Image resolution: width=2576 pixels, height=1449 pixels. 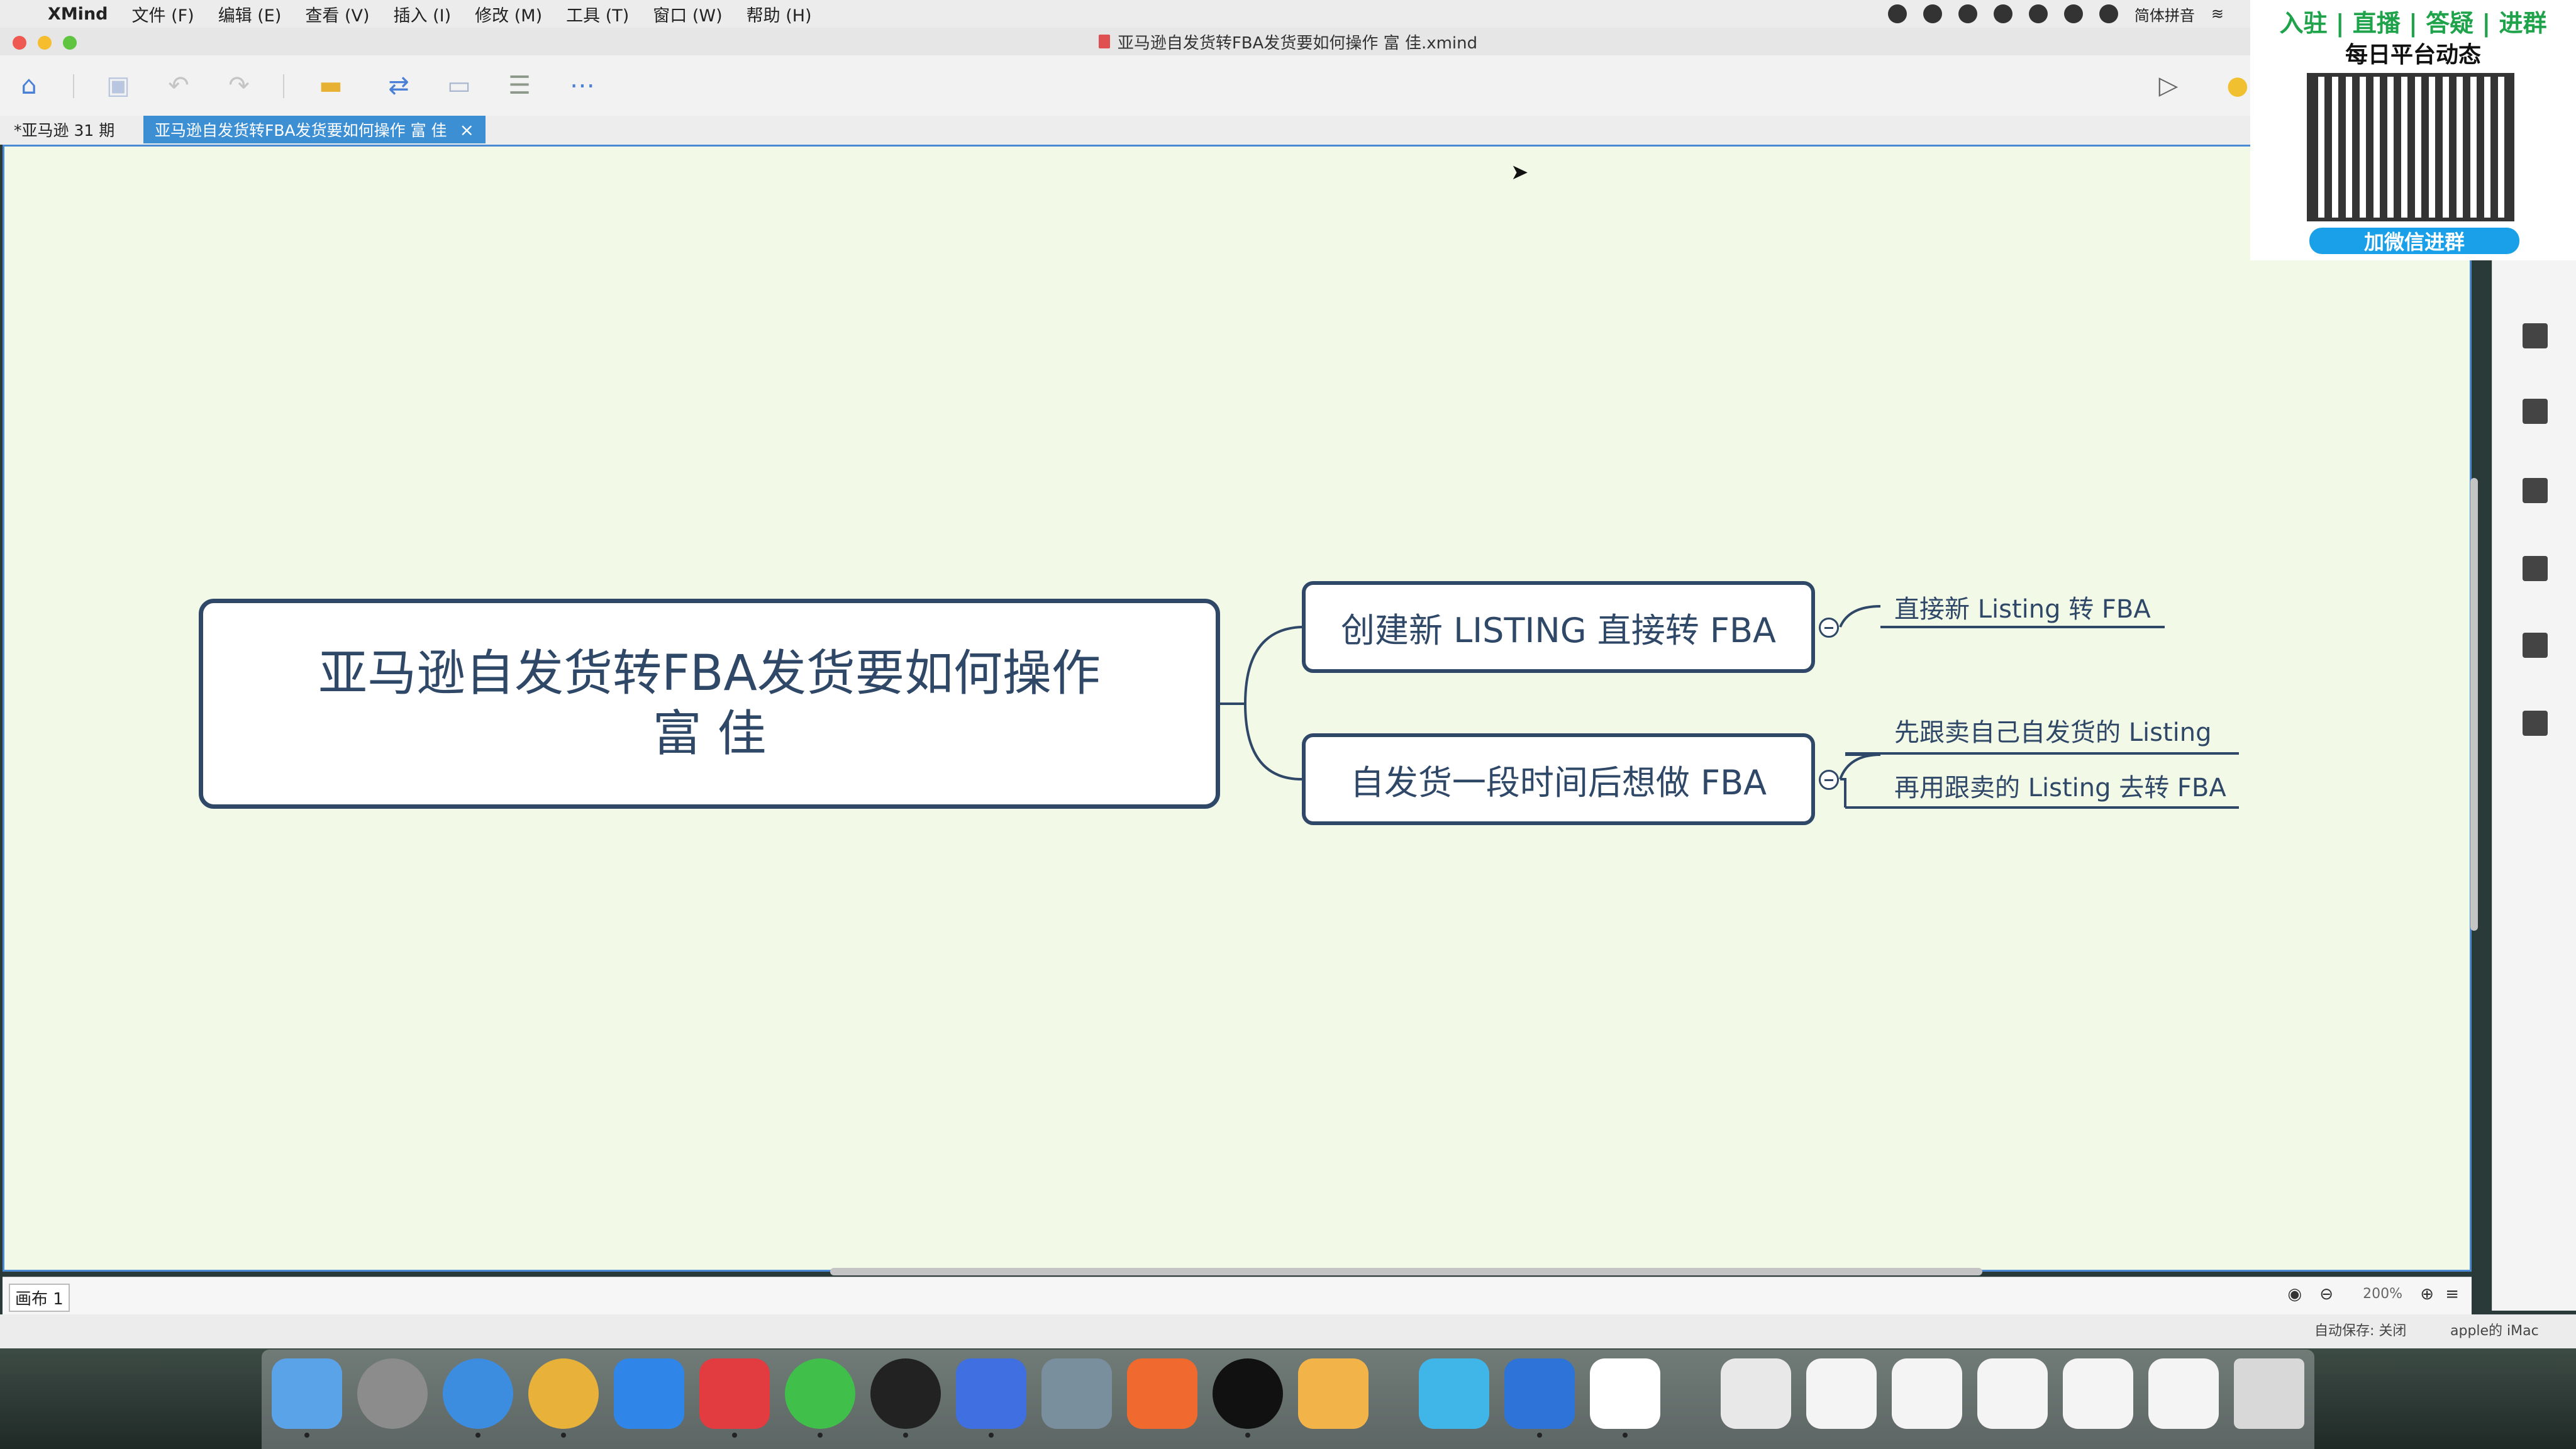 I want to click on promo-overlay: 入驻 | 直播 | 答疑 | 进群 每日平台动态 加微信进群, so click(x=2413, y=130).